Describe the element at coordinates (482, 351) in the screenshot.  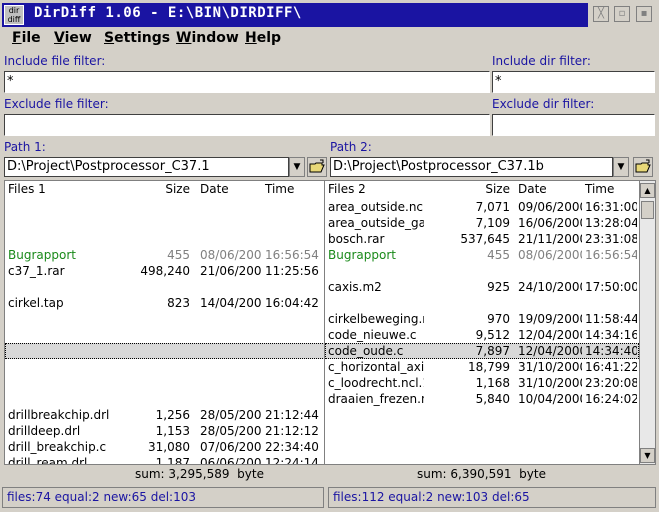
I see `table-row: code_oude.c 7,897 12/04/2000 14:34:40` at that location.